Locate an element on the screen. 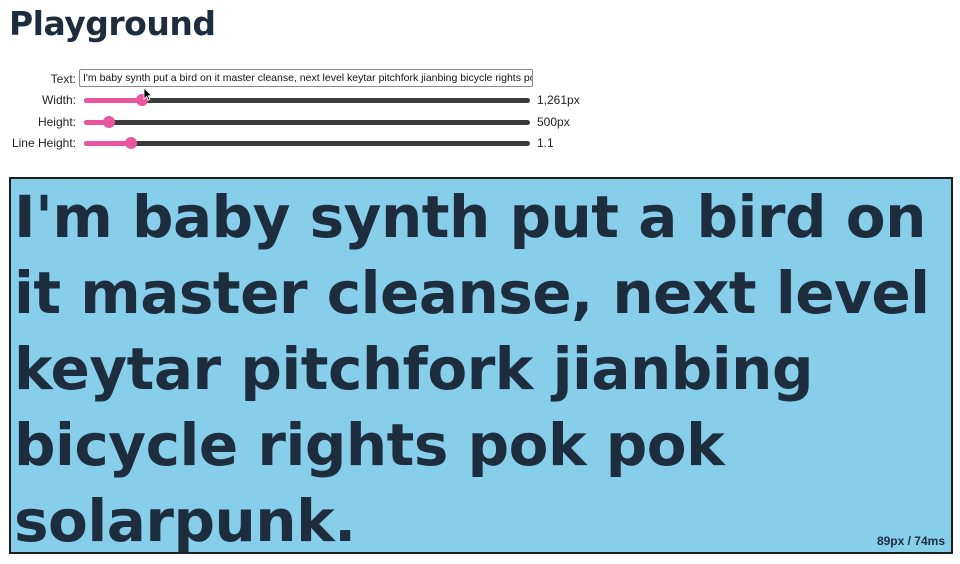 The height and width of the screenshot is (564, 960). line-height-label: Line Height: is located at coordinates (43, 143).